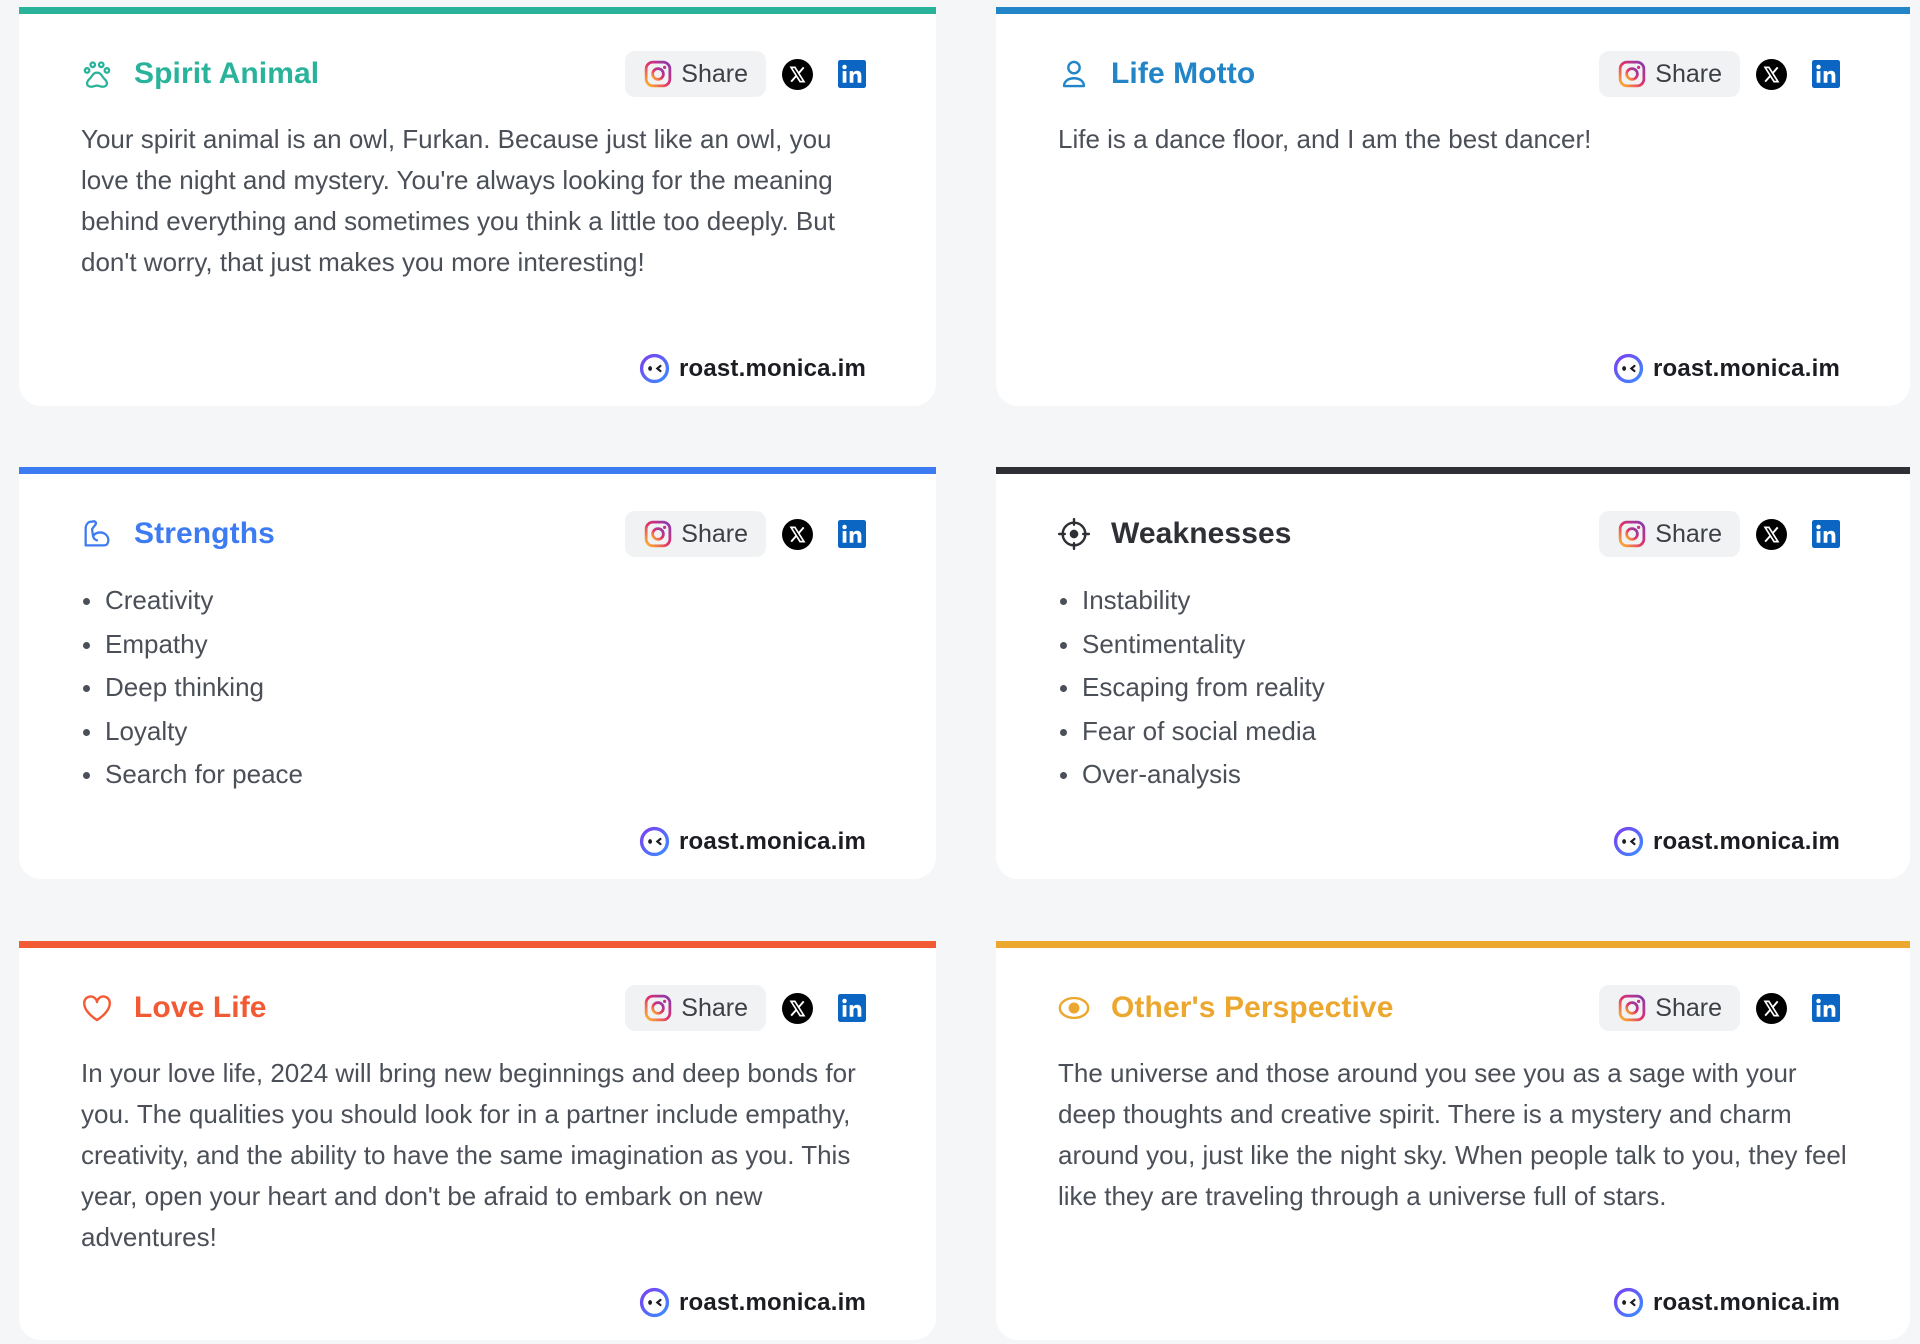 This screenshot has height=1344, width=1920. I want to click on list-item: Instability, so click(1453, 601).